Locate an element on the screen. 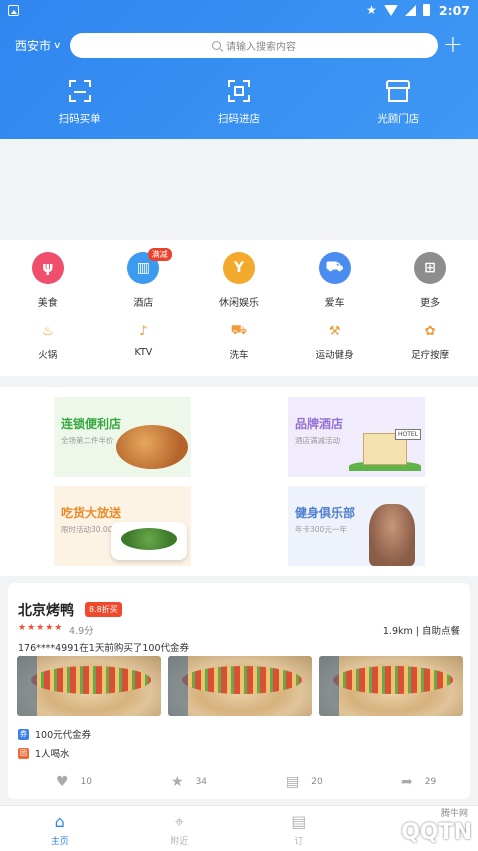  nav-order: ▤ 订 is located at coordinates (299, 828).